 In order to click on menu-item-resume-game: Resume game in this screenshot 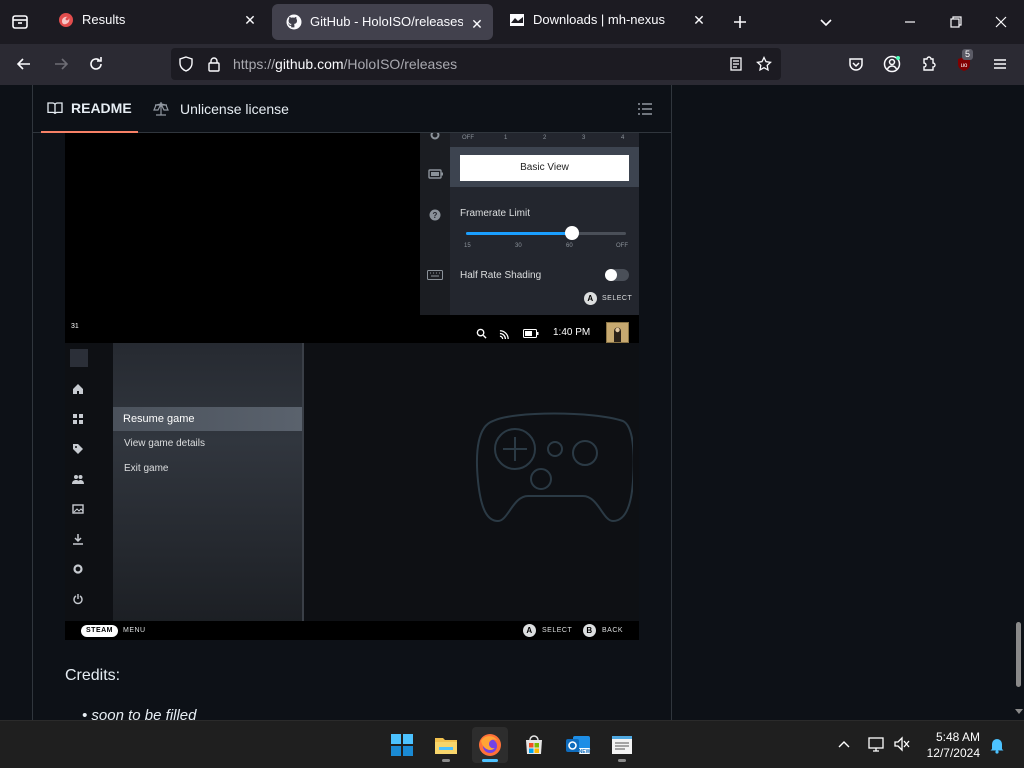, I will do `click(207, 419)`.